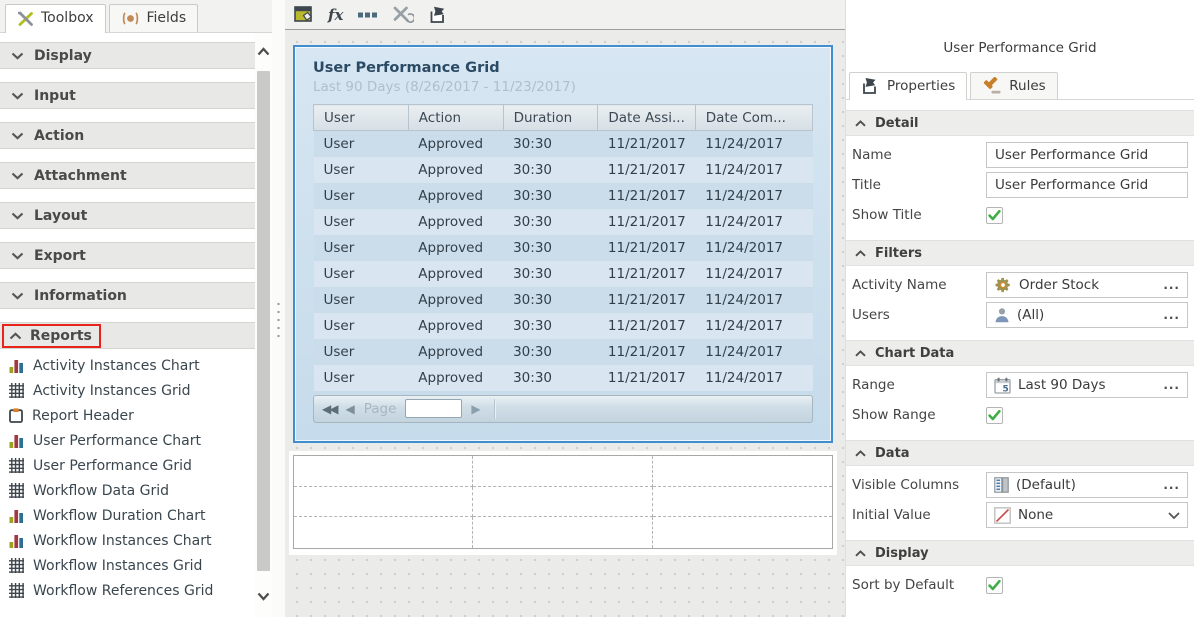 The width and height of the screenshot is (1194, 617). I want to click on section-header-data: Data, so click(1020, 453).